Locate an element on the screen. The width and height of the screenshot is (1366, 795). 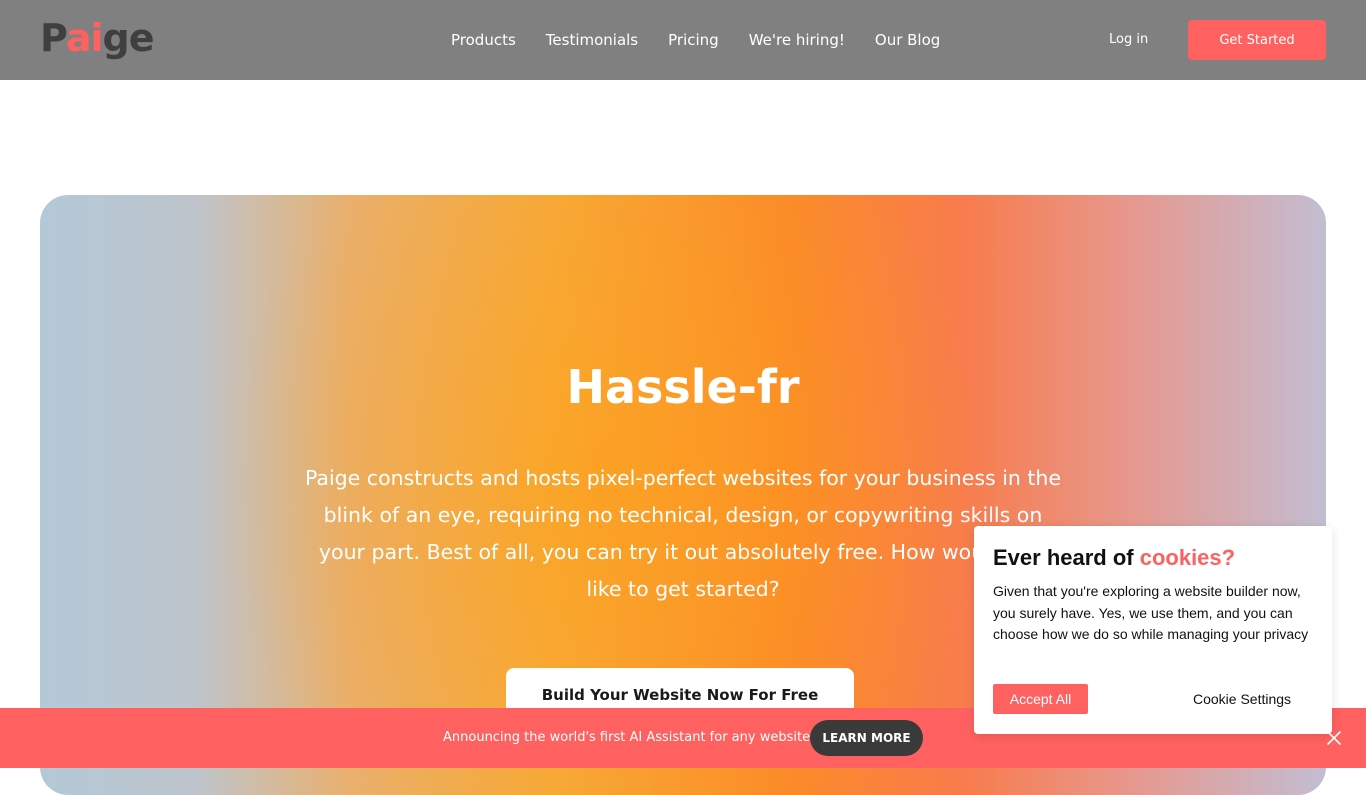
nav-hiring: We're hiring! is located at coordinates (797, 40).